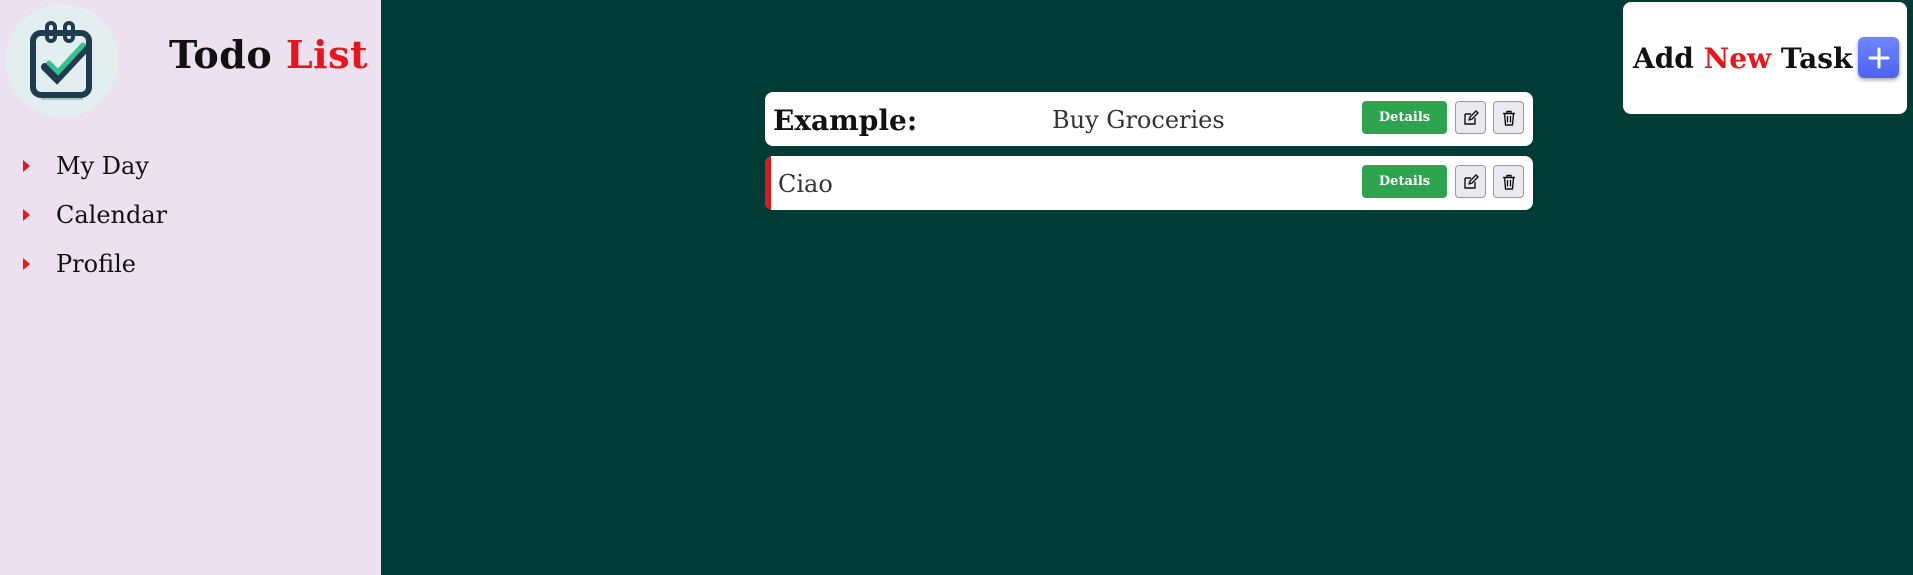 Image resolution: width=1913 pixels, height=575 pixels. What do you see at coordinates (845, 120) in the screenshot?
I see `example-label: Example:` at bounding box center [845, 120].